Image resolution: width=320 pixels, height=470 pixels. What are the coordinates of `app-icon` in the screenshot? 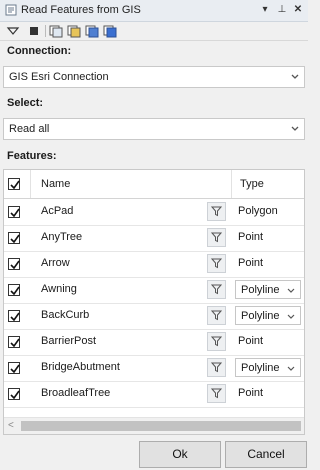 It's located at (11, 10).